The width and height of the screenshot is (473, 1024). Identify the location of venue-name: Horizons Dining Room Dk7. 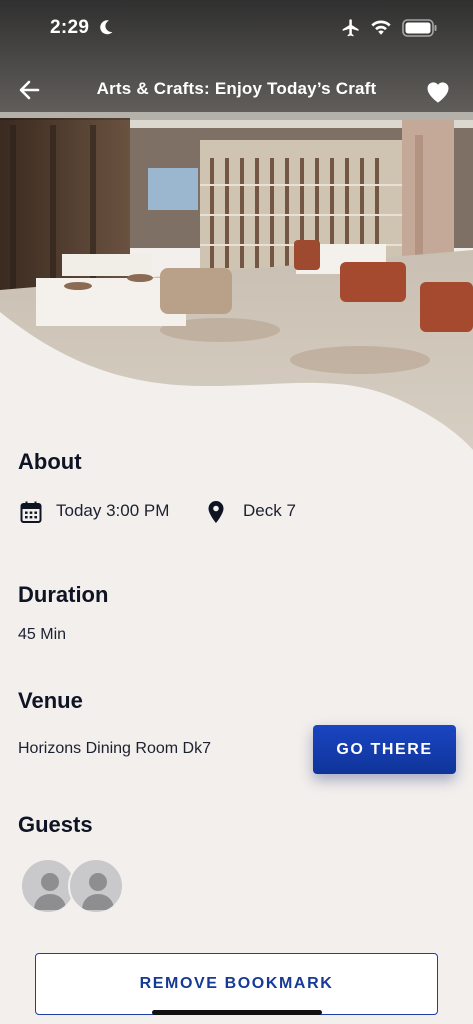
(114, 748).